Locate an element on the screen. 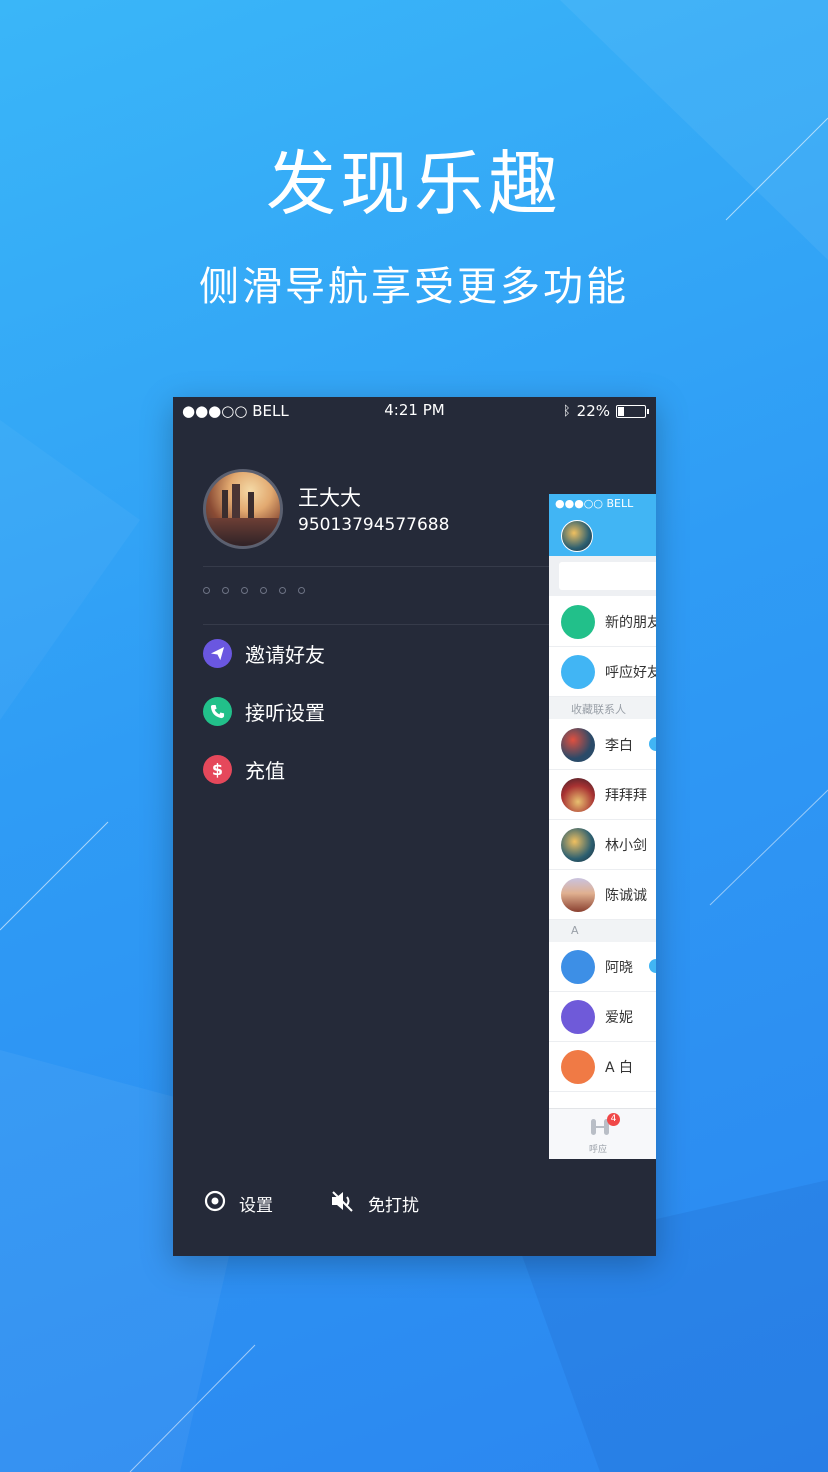 The width and height of the screenshot is (828, 1472). battery-percent: 22% is located at coordinates (593, 411).